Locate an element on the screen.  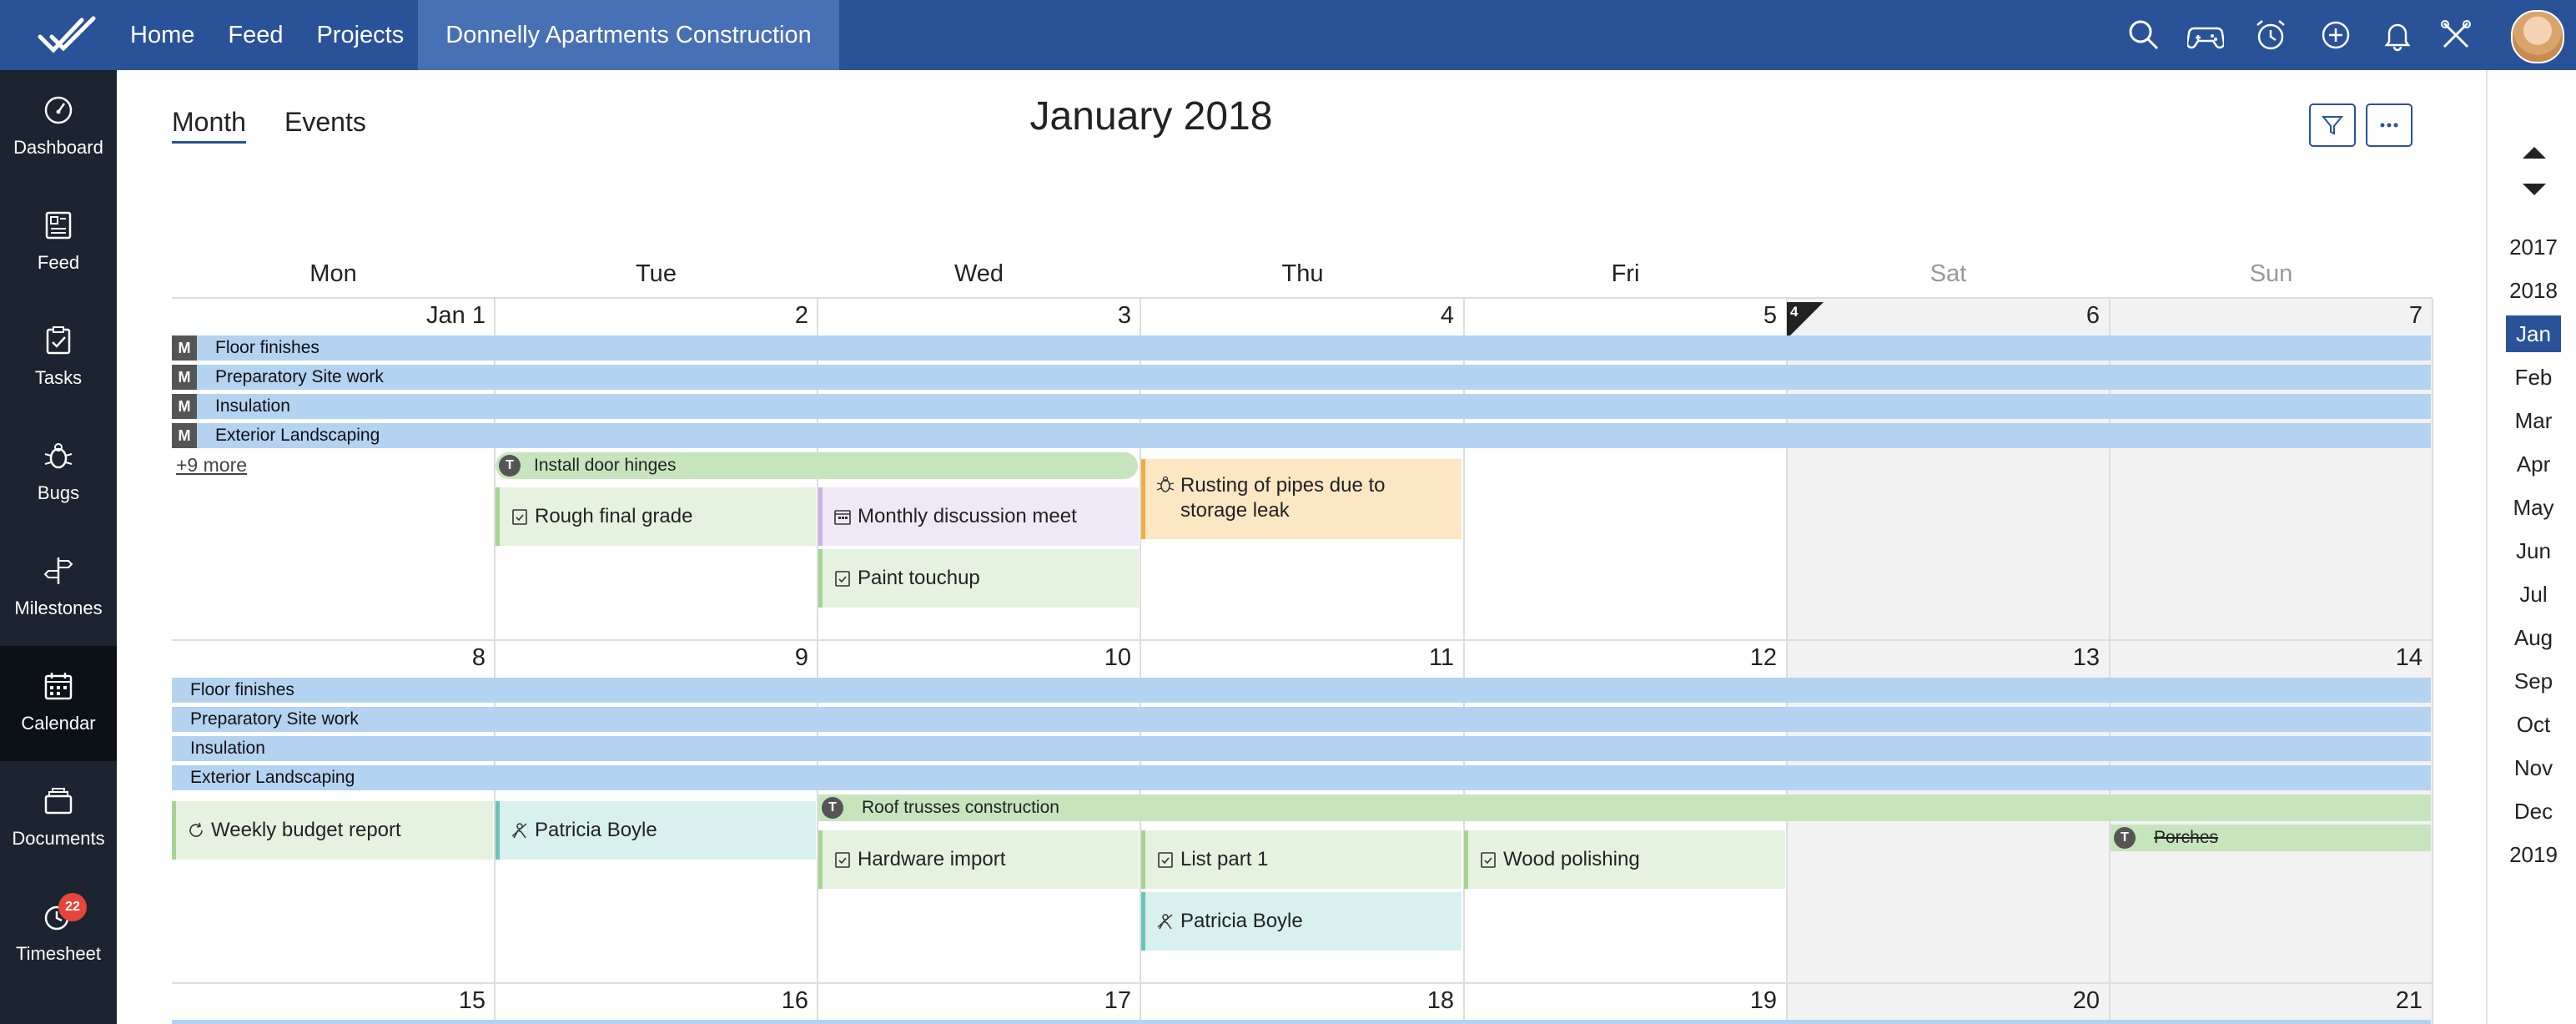
day-number: 18 is located at coordinates (1299, 1001).